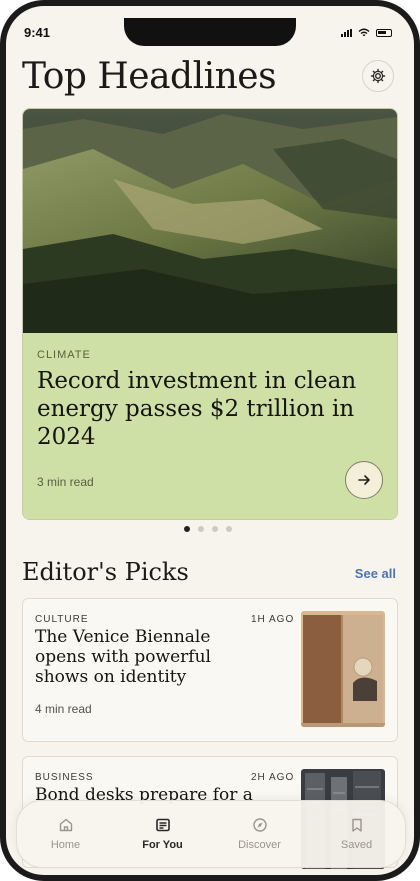  What do you see at coordinates (259, 825) in the screenshot?
I see `compass-icon` at bounding box center [259, 825].